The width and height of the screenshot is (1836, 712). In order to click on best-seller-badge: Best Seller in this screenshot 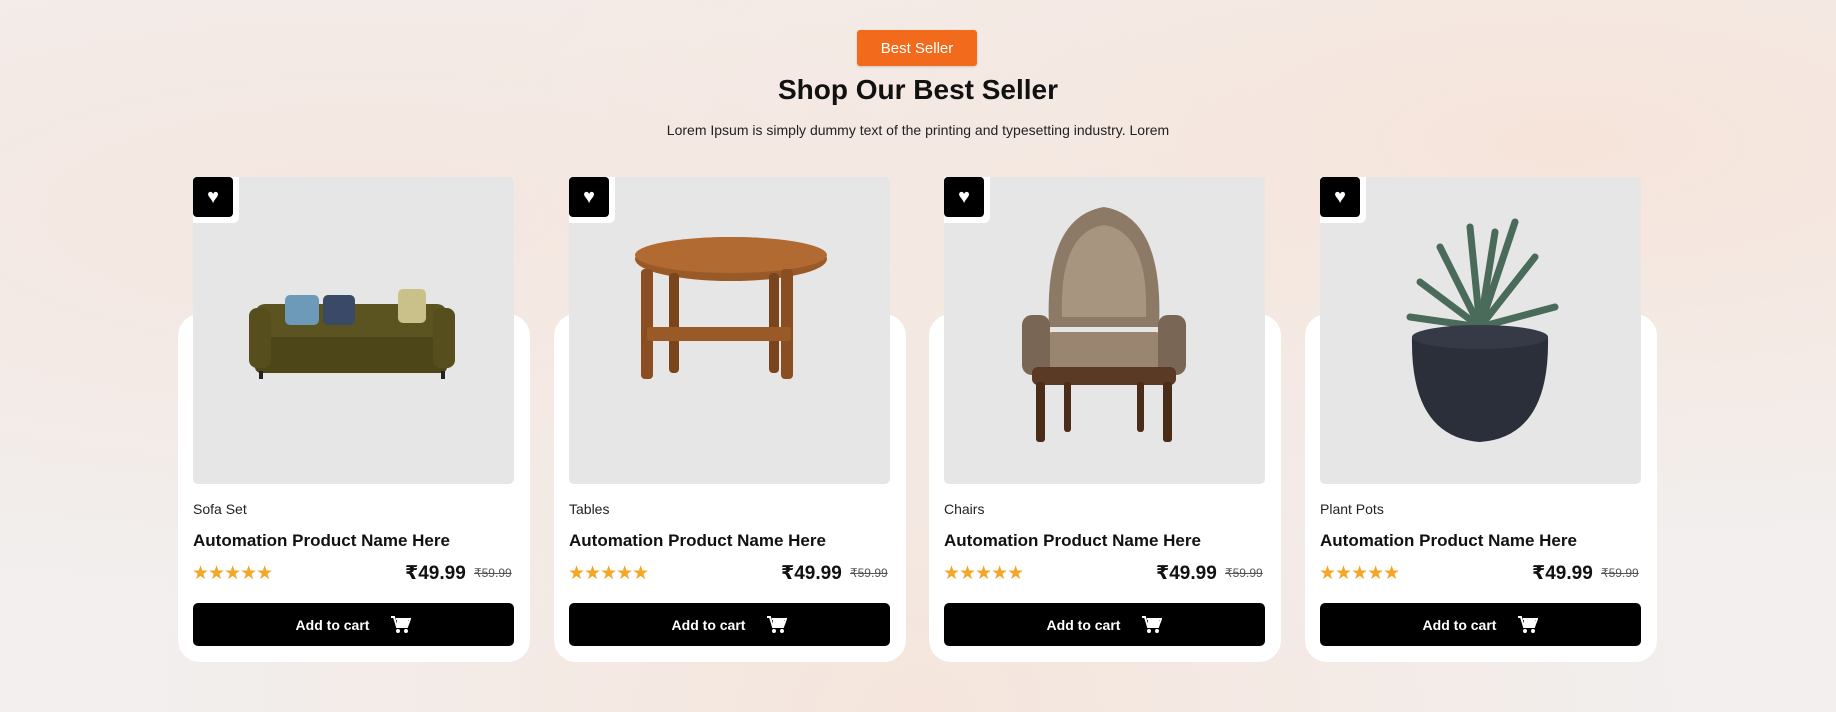, I will do `click(917, 48)`.